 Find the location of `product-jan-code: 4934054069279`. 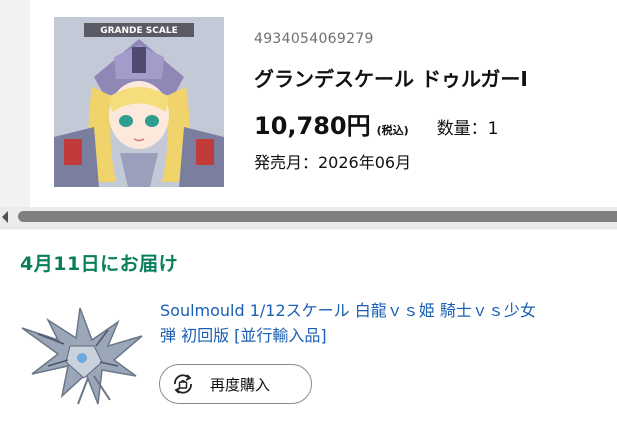

product-jan-code: 4934054069279 is located at coordinates (314, 39).